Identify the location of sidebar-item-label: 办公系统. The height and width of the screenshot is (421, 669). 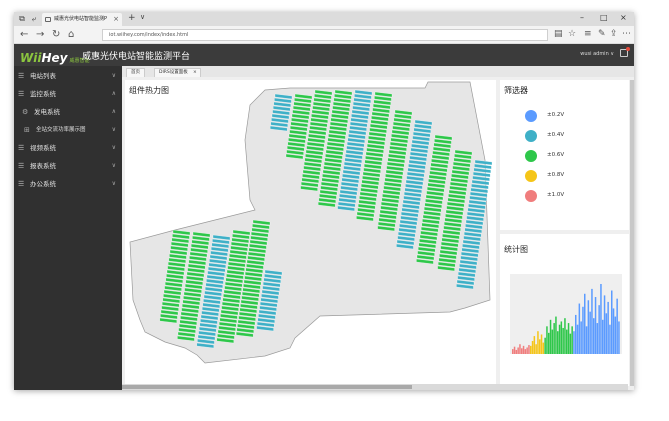
(43, 184).